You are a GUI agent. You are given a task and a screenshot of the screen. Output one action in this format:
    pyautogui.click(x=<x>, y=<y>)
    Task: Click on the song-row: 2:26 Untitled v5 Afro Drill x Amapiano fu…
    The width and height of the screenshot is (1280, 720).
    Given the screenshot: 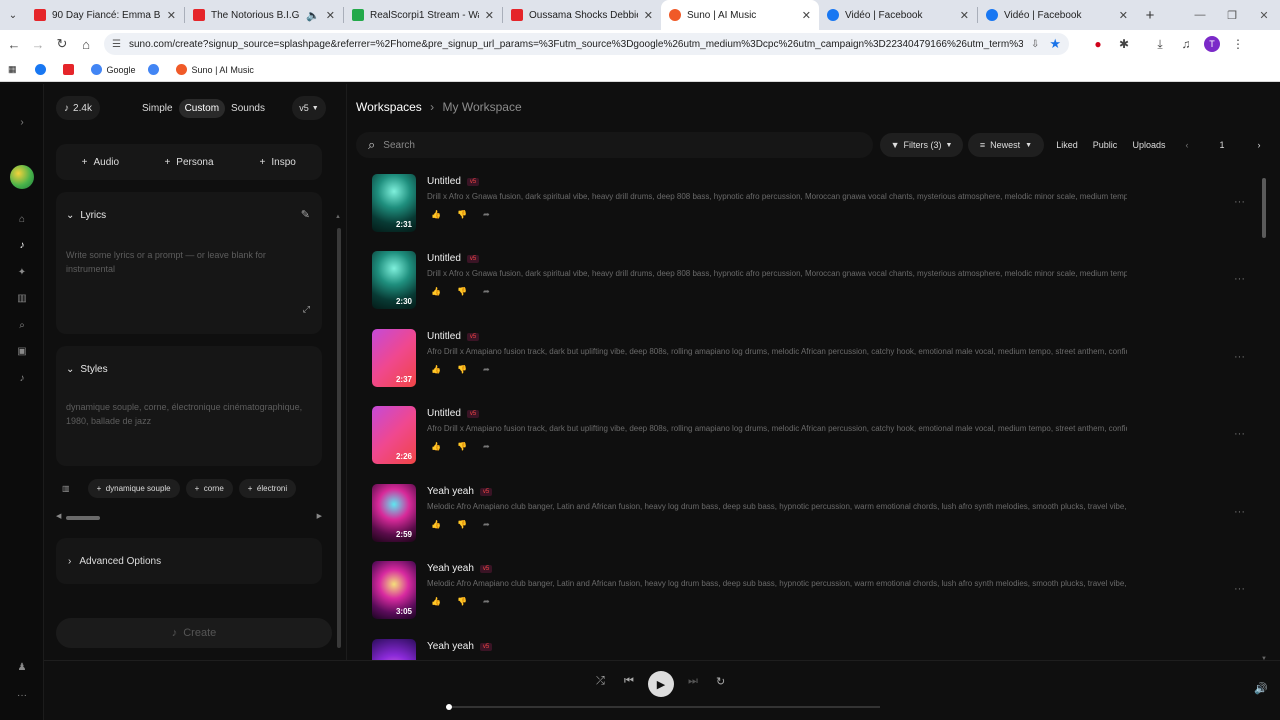 What is the action you would take?
    pyautogui.click(x=812, y=437)
    